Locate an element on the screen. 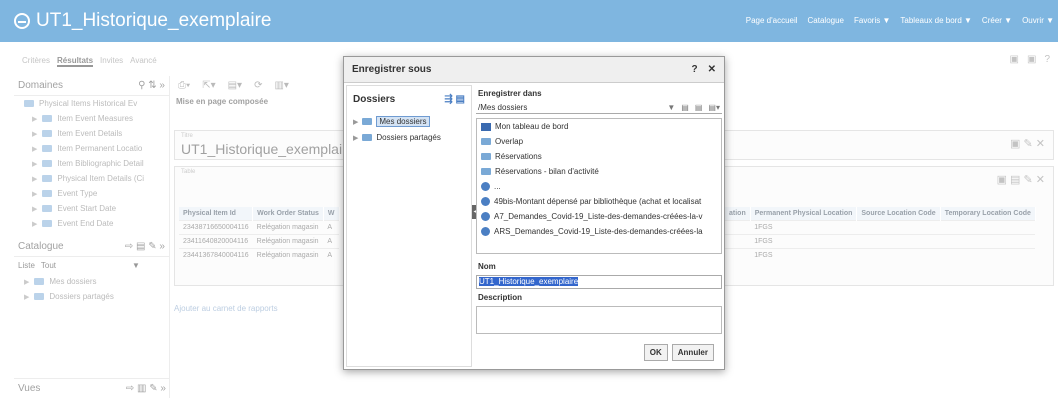 This screenshot has height=398, width=1058. tree-item: ▶ Physical Item Details (Ci is located at coordinates (91, 178).